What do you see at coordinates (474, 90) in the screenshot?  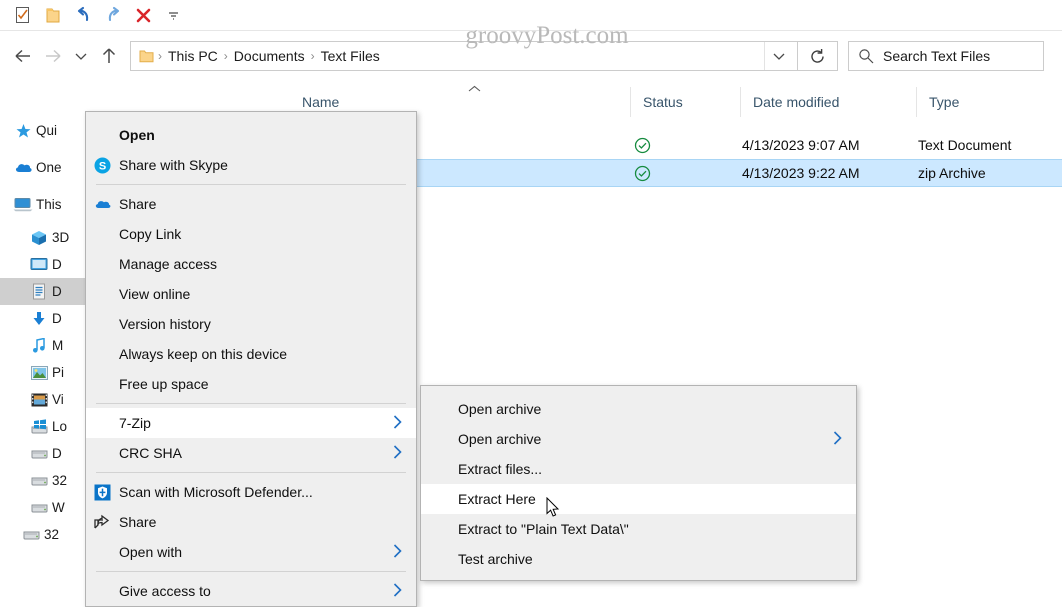 I see `sort-ascending-icon` at bounding box center [474, 90].